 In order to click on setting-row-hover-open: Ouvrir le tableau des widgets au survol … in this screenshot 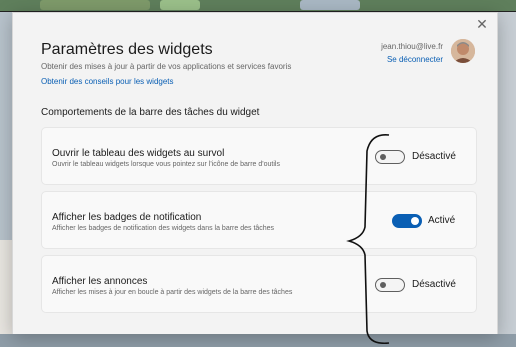, I will do `click(259, 156)`.